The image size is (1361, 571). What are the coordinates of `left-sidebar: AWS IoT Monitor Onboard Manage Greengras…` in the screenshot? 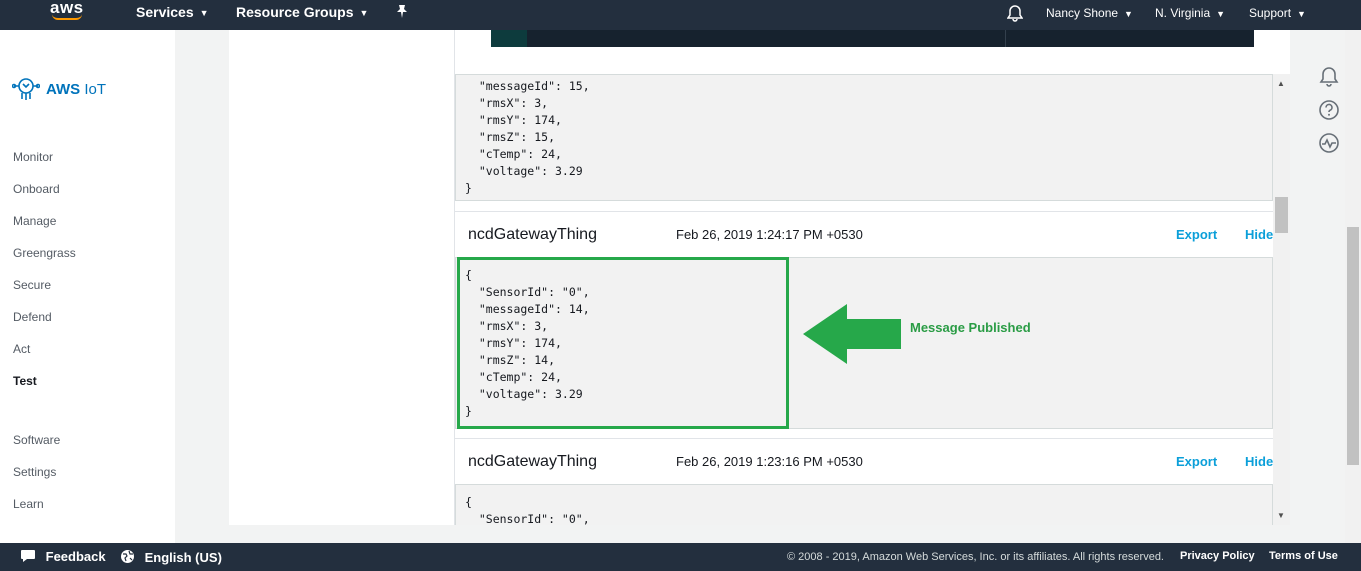 It's located at (87, 286).